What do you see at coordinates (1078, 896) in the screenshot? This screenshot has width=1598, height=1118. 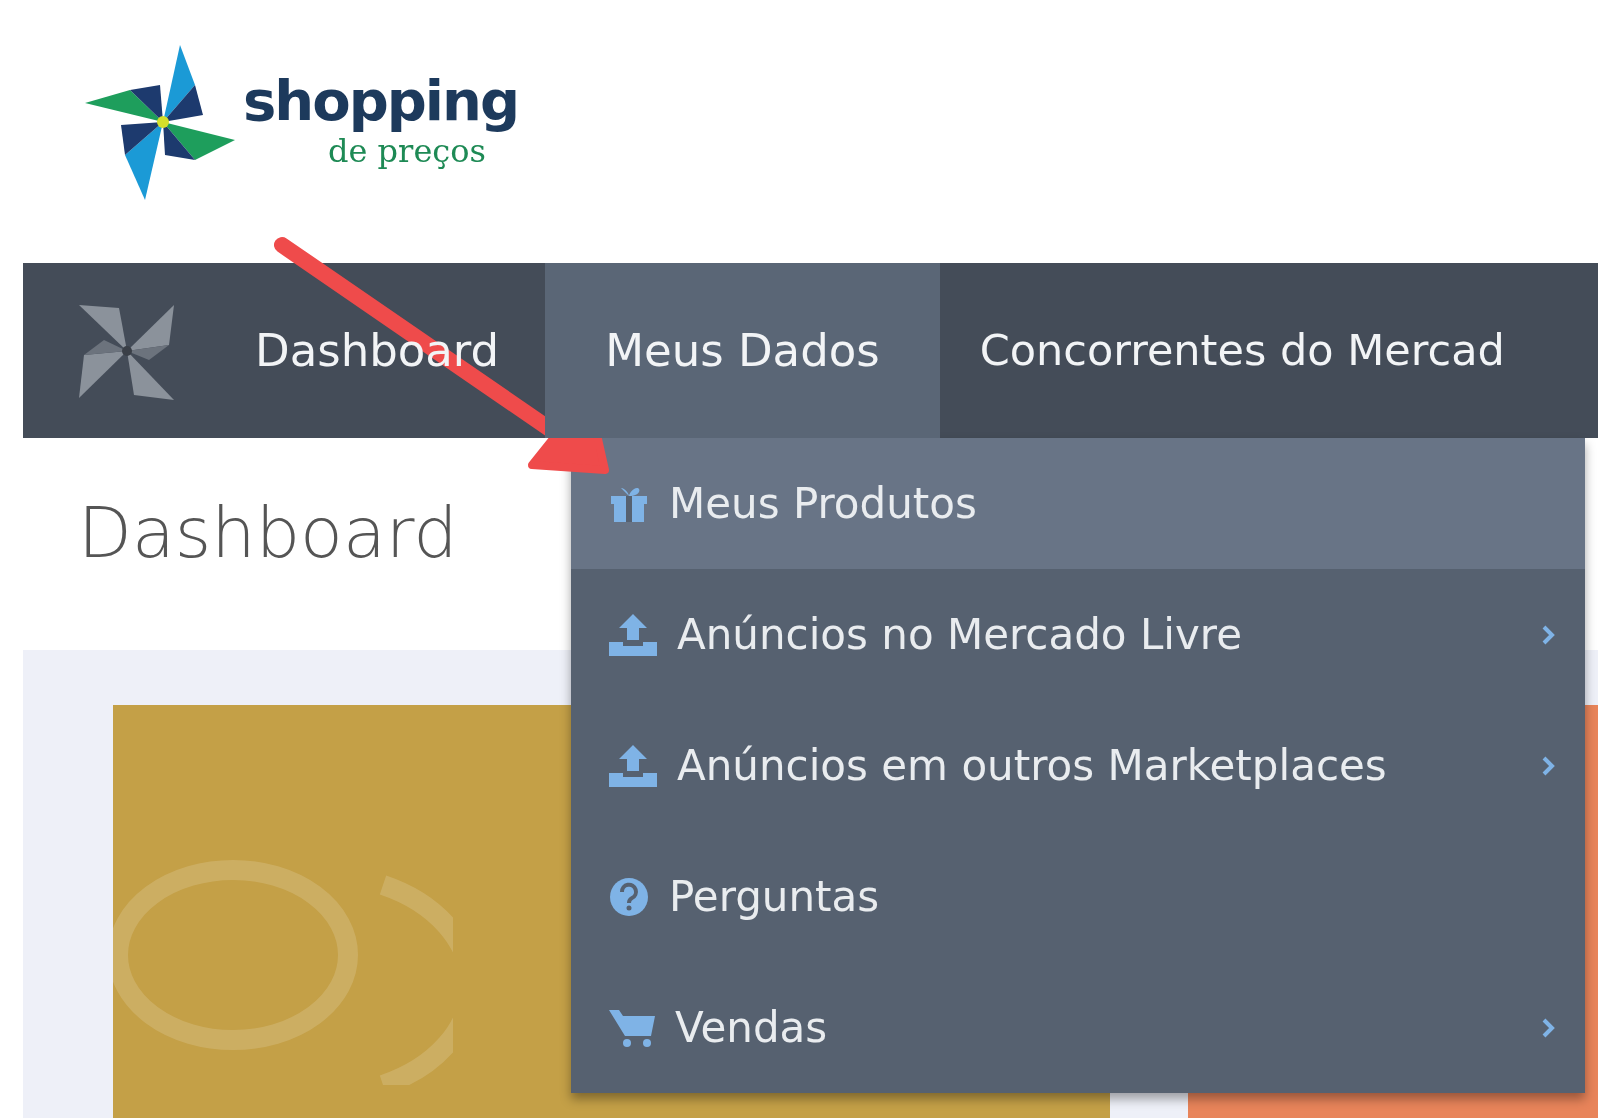 I see `menu-item: Perguntas` at bounding box center [1078, 896].